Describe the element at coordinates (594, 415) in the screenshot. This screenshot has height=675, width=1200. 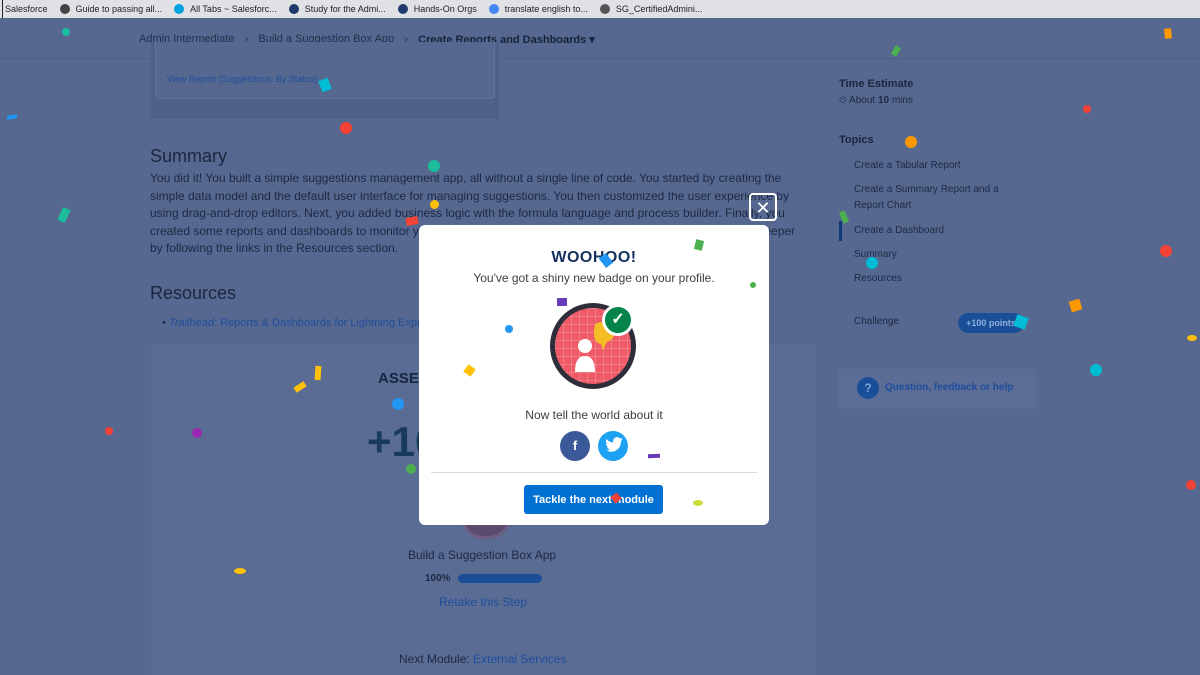
I see `share-prompt: Now tell the world about it` at that location.